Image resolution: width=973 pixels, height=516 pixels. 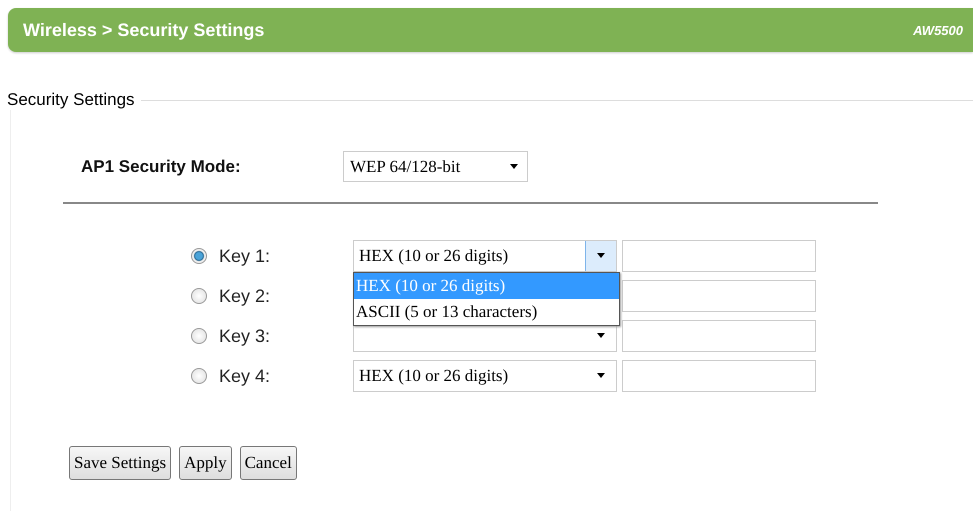 I want to click on security-mode-select: WEP 64/128-bit, so click(x=435, y=166).